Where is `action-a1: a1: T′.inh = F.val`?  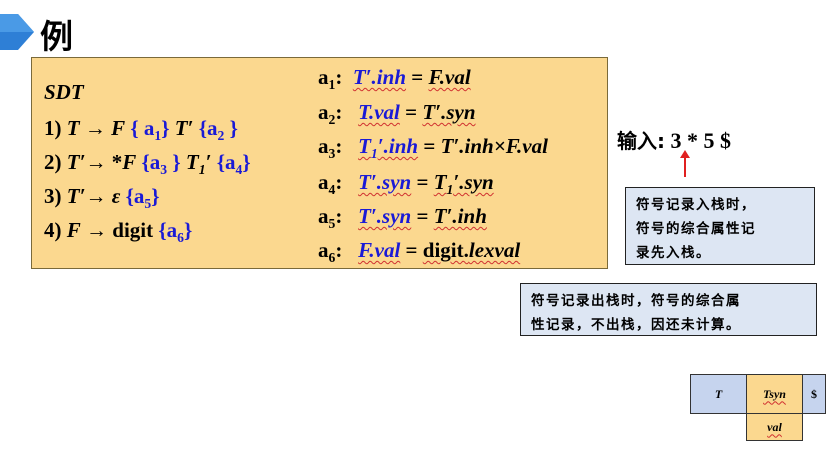
action-a1: a1: T′.inh = F.val is located at coordinates (394, 79).